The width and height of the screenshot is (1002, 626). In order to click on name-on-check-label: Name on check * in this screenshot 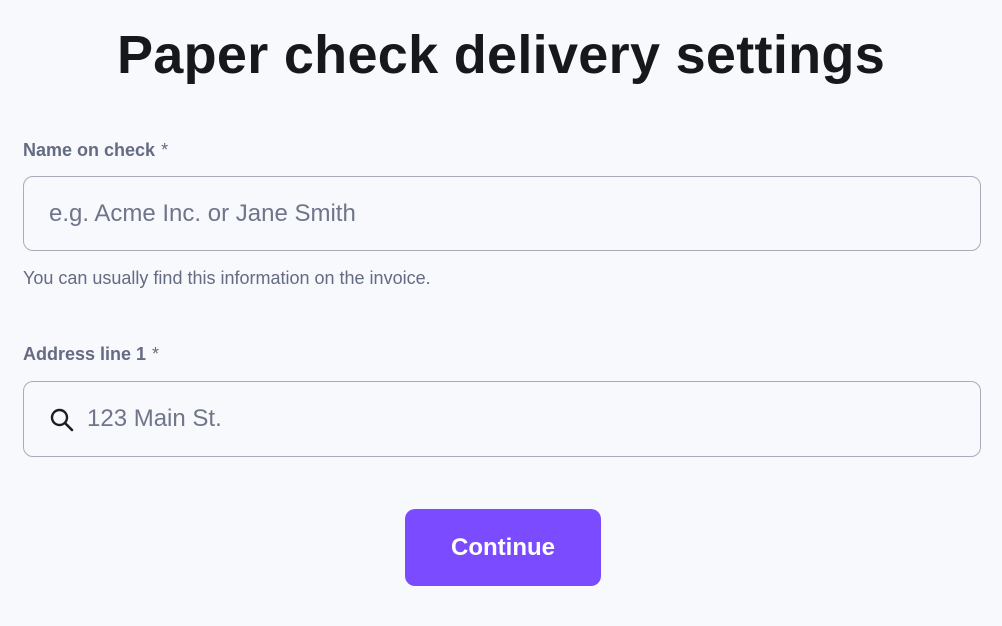, I will do `click(95, 150)`.